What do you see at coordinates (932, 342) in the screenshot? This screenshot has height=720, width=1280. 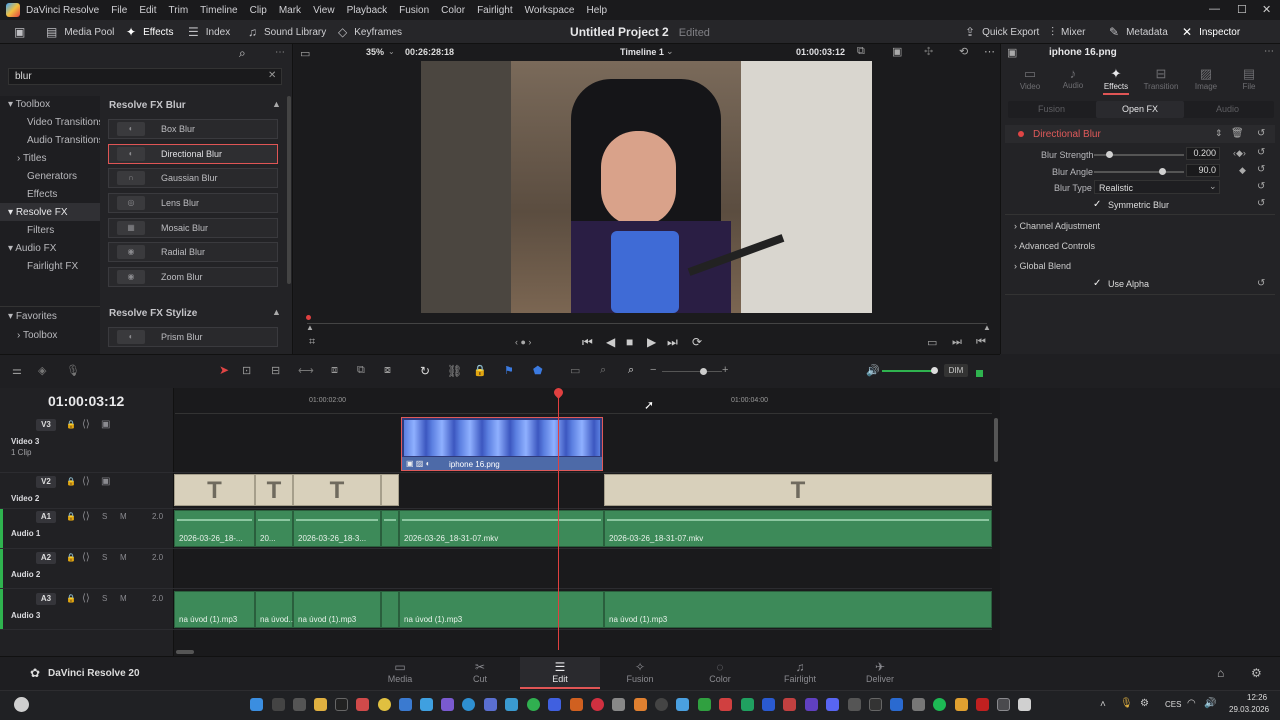 I see `match-frame-icon: ▭` at bounding box center [932, 342].